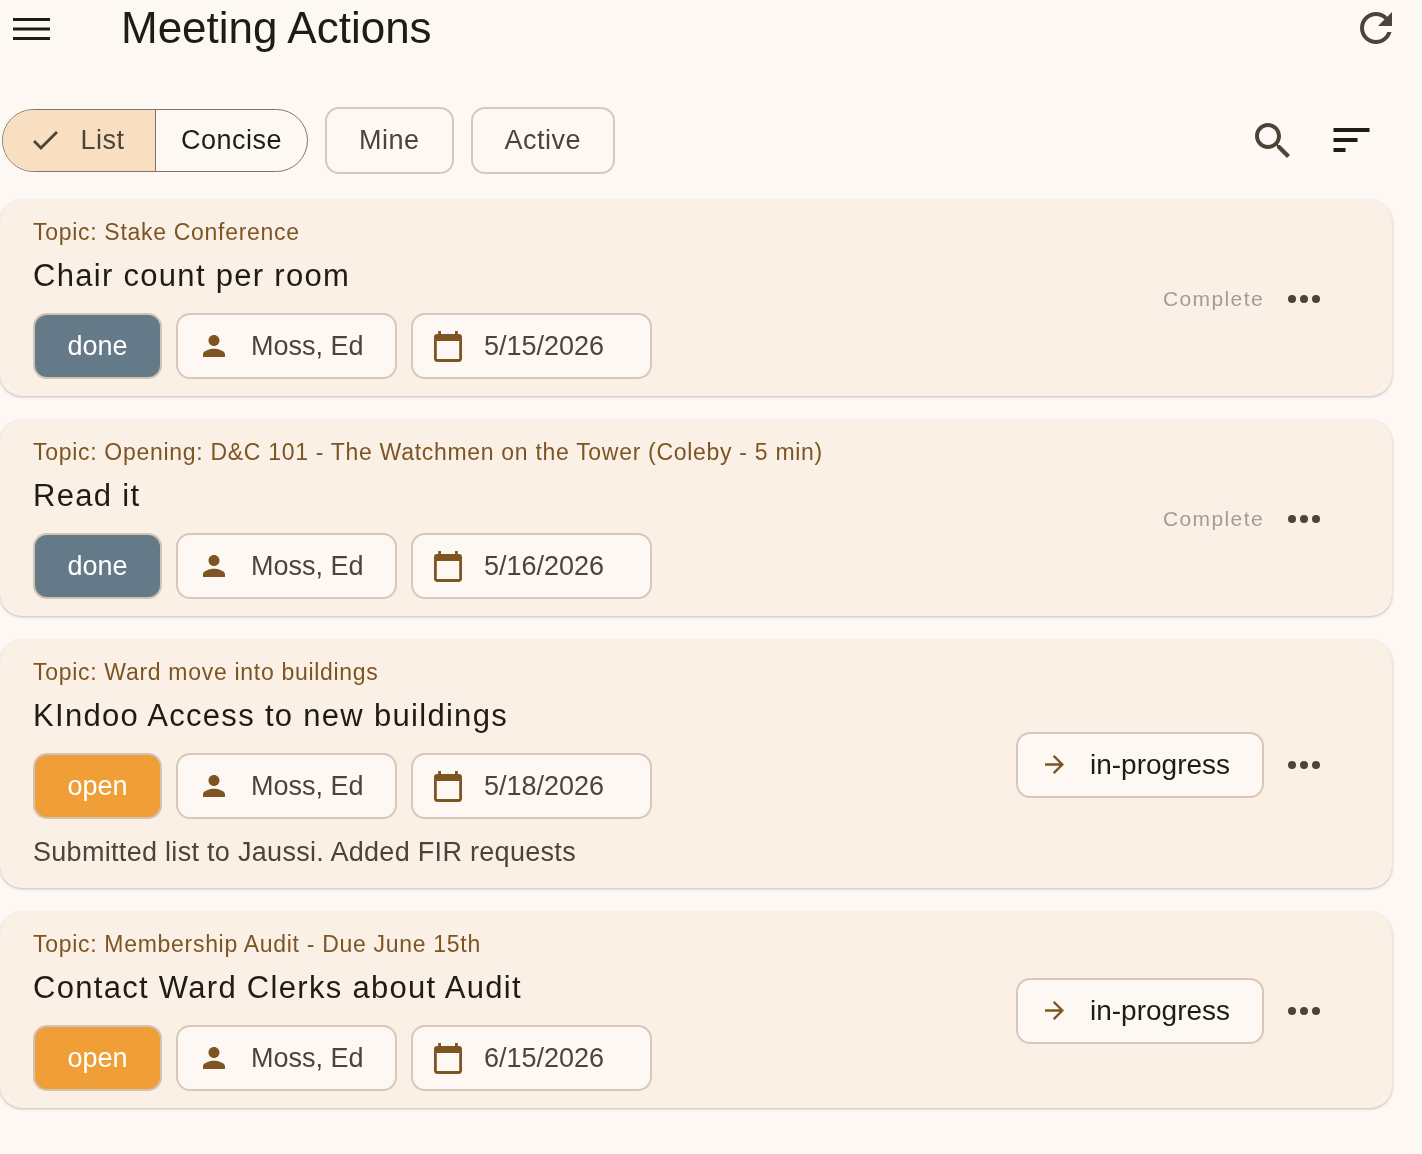 The image size is (1422, 1154). I want to click on check-icon, so click(46, 140).